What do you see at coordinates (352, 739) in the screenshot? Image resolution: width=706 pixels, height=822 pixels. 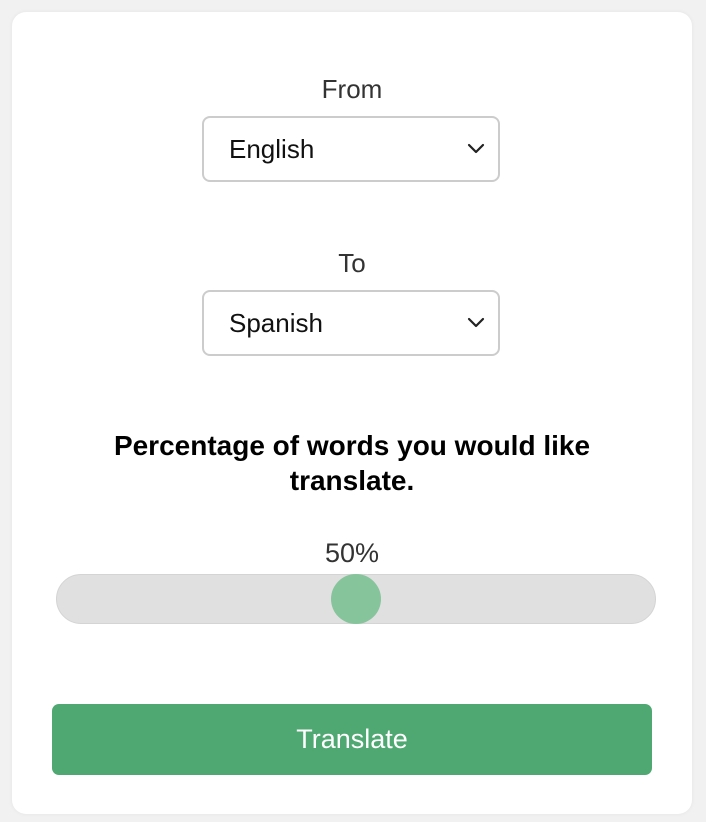 I see `translate-button: Translate` at bounding box center [352, 739].